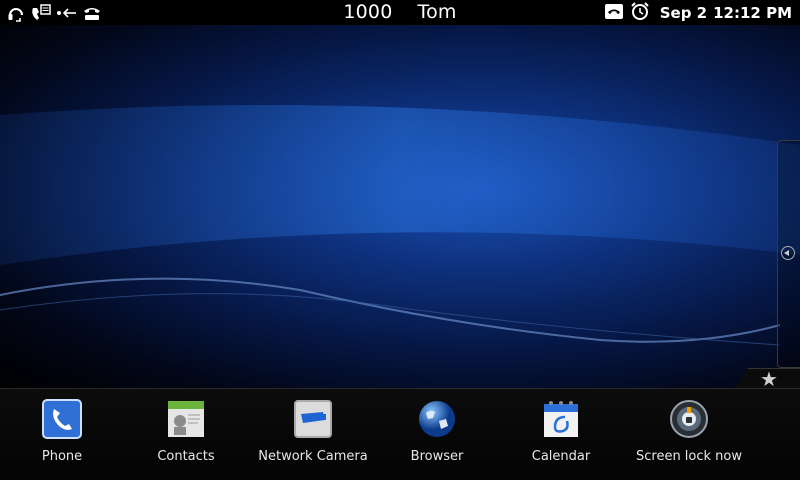  What do you see at coordinates (368, 12) in the screenshot?
I see `extension-number: 1000` at bounding box center [368, 12].